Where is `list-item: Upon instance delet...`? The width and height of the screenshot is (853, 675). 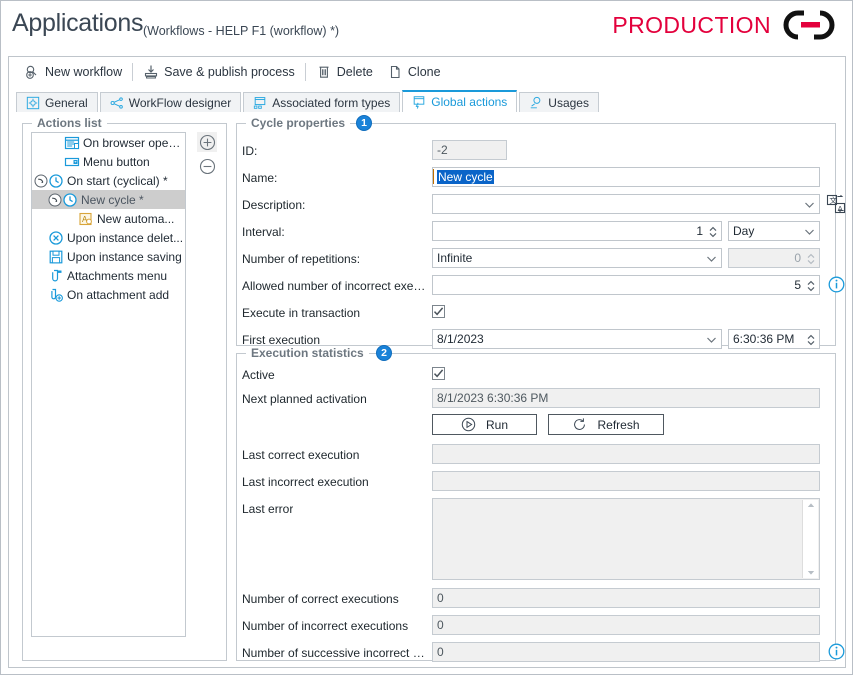
list-item: Upon instance delet... is located at coordinates (108, 237).